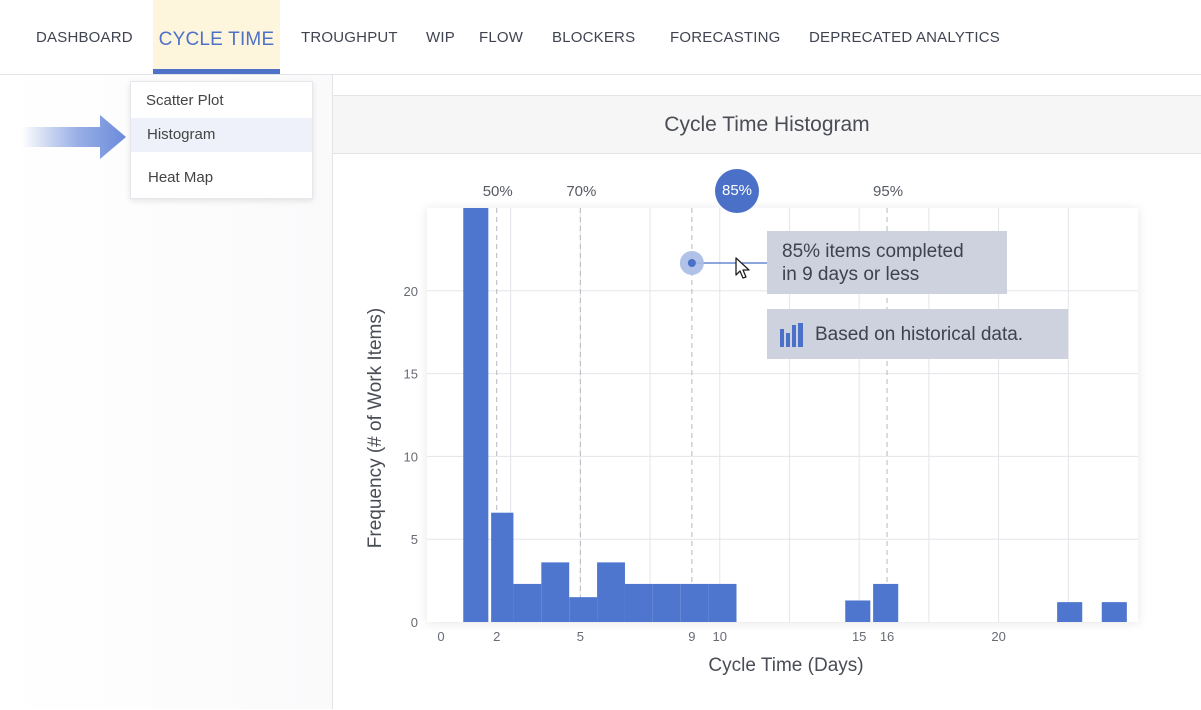 This screenshot has height=710, width=1201. Describe the element at coordinates (580, 636) in the screenshot. I see `x-tick-label: 5` at that location.